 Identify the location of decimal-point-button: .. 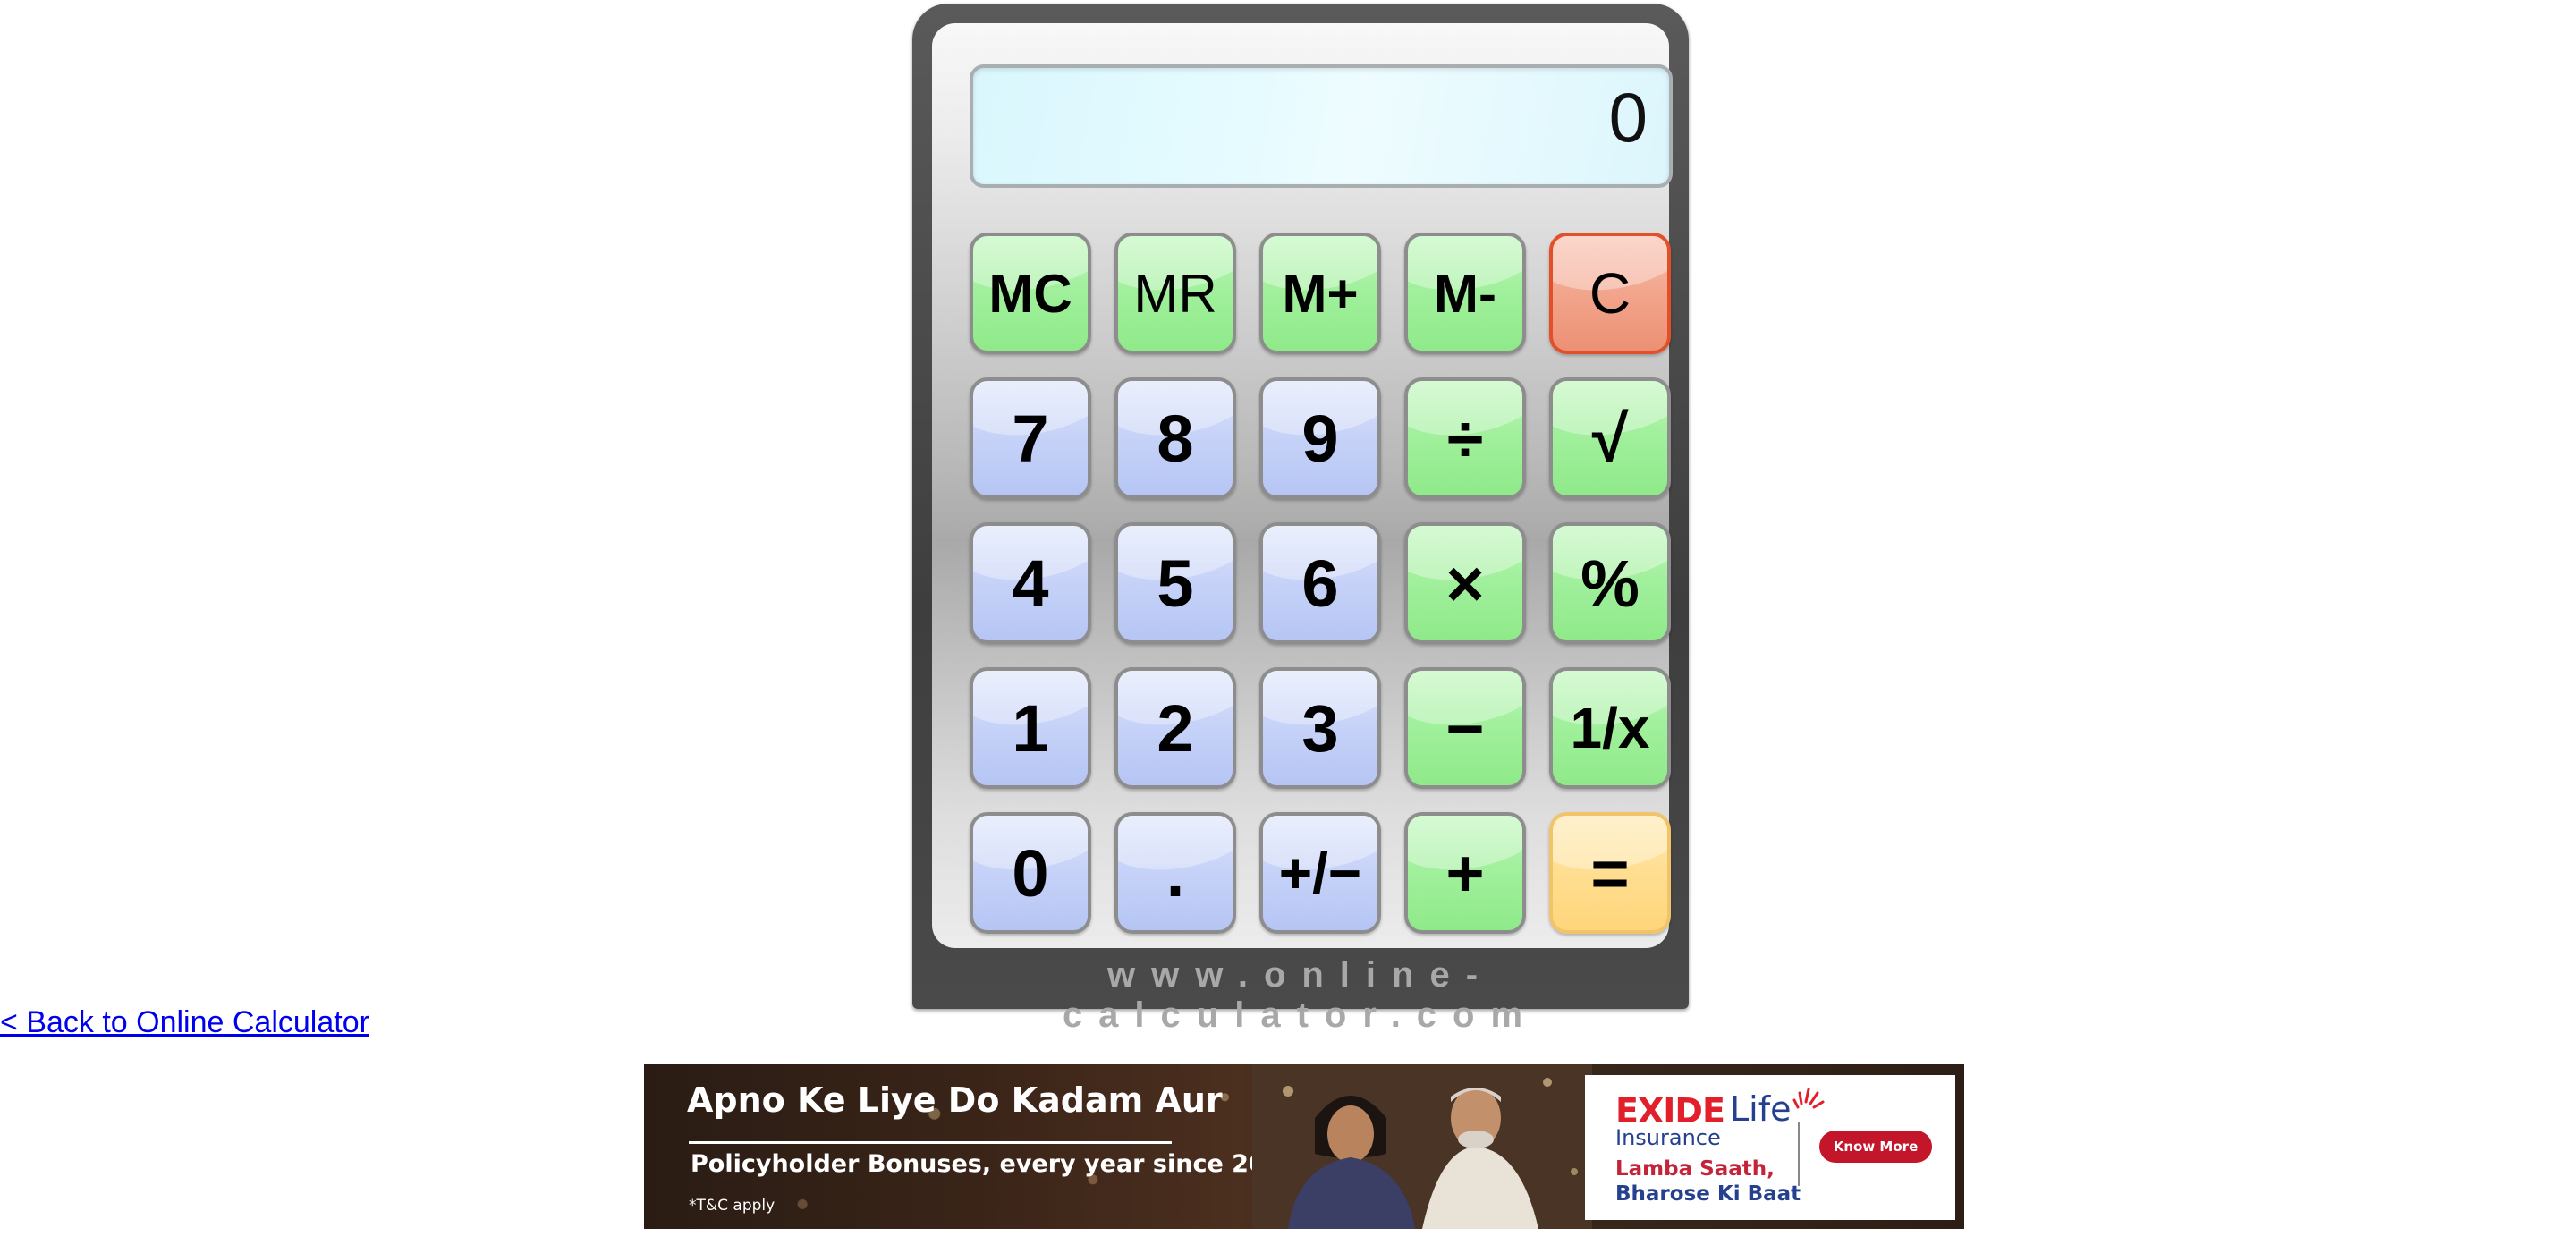
(1175, 873).